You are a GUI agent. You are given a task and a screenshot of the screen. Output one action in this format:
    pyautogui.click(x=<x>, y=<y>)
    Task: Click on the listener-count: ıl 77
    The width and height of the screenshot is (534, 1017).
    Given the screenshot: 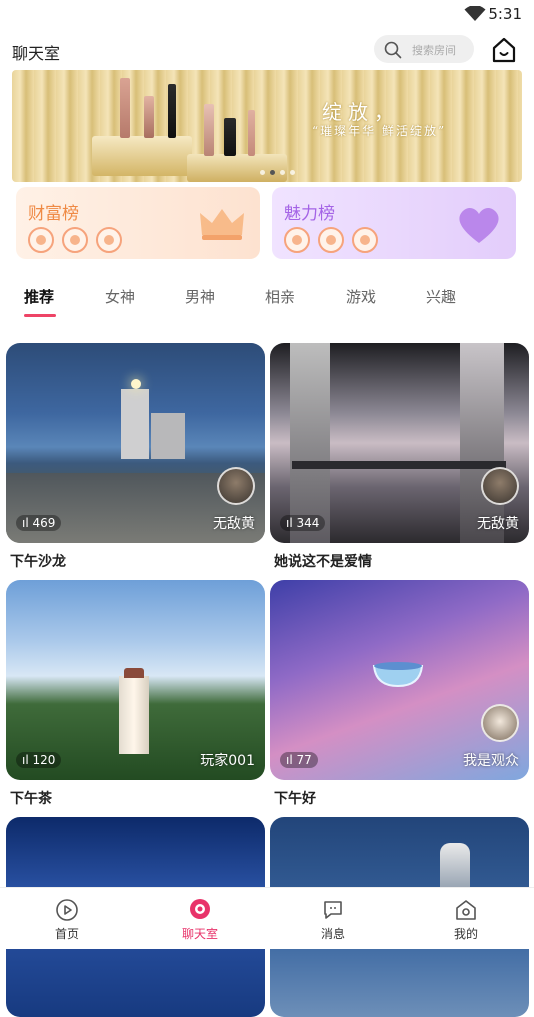 What is the action you would take?
    pyautogui.click(x=299, y=760)
    